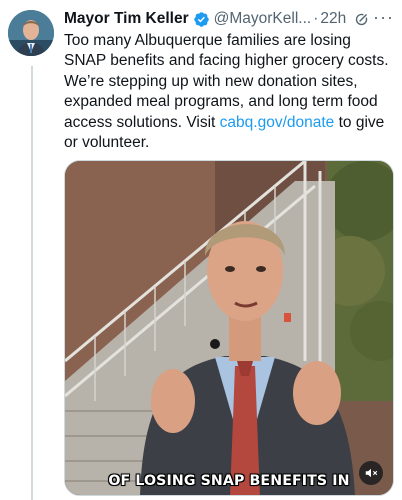 This screenshot has height=500, width=402. Describe the element at coordinates (32, 283) in the screenshot. I see `thread-line` at that location.